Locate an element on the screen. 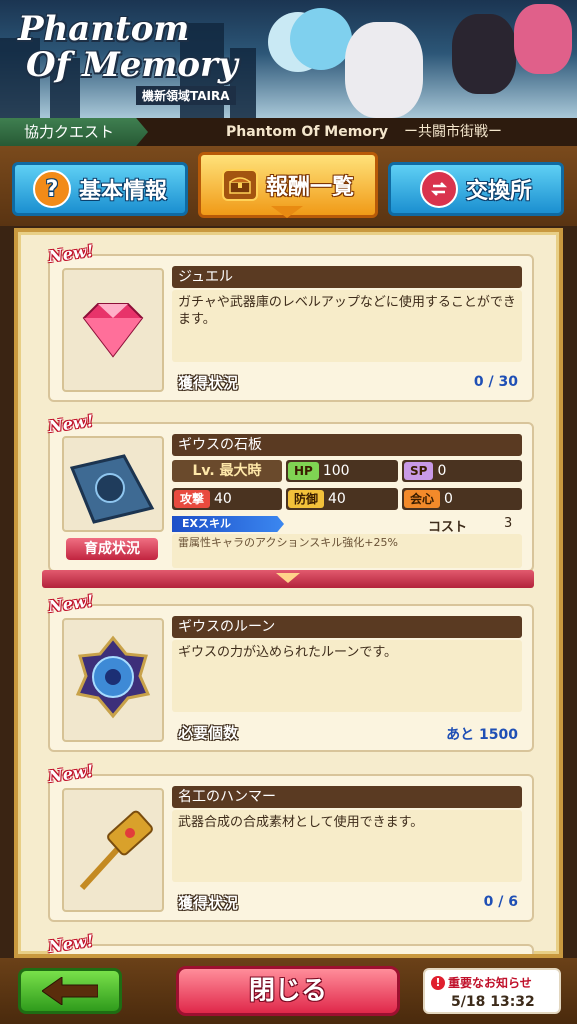 The width and height of the screenshot is (577, 1024). attack-value: 40 is located at coordinates (223, 499).